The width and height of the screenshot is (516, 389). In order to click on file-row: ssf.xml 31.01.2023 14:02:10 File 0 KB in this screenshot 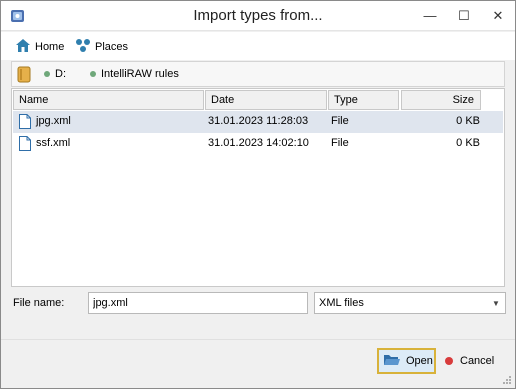, I will do `click(258, 144)`.